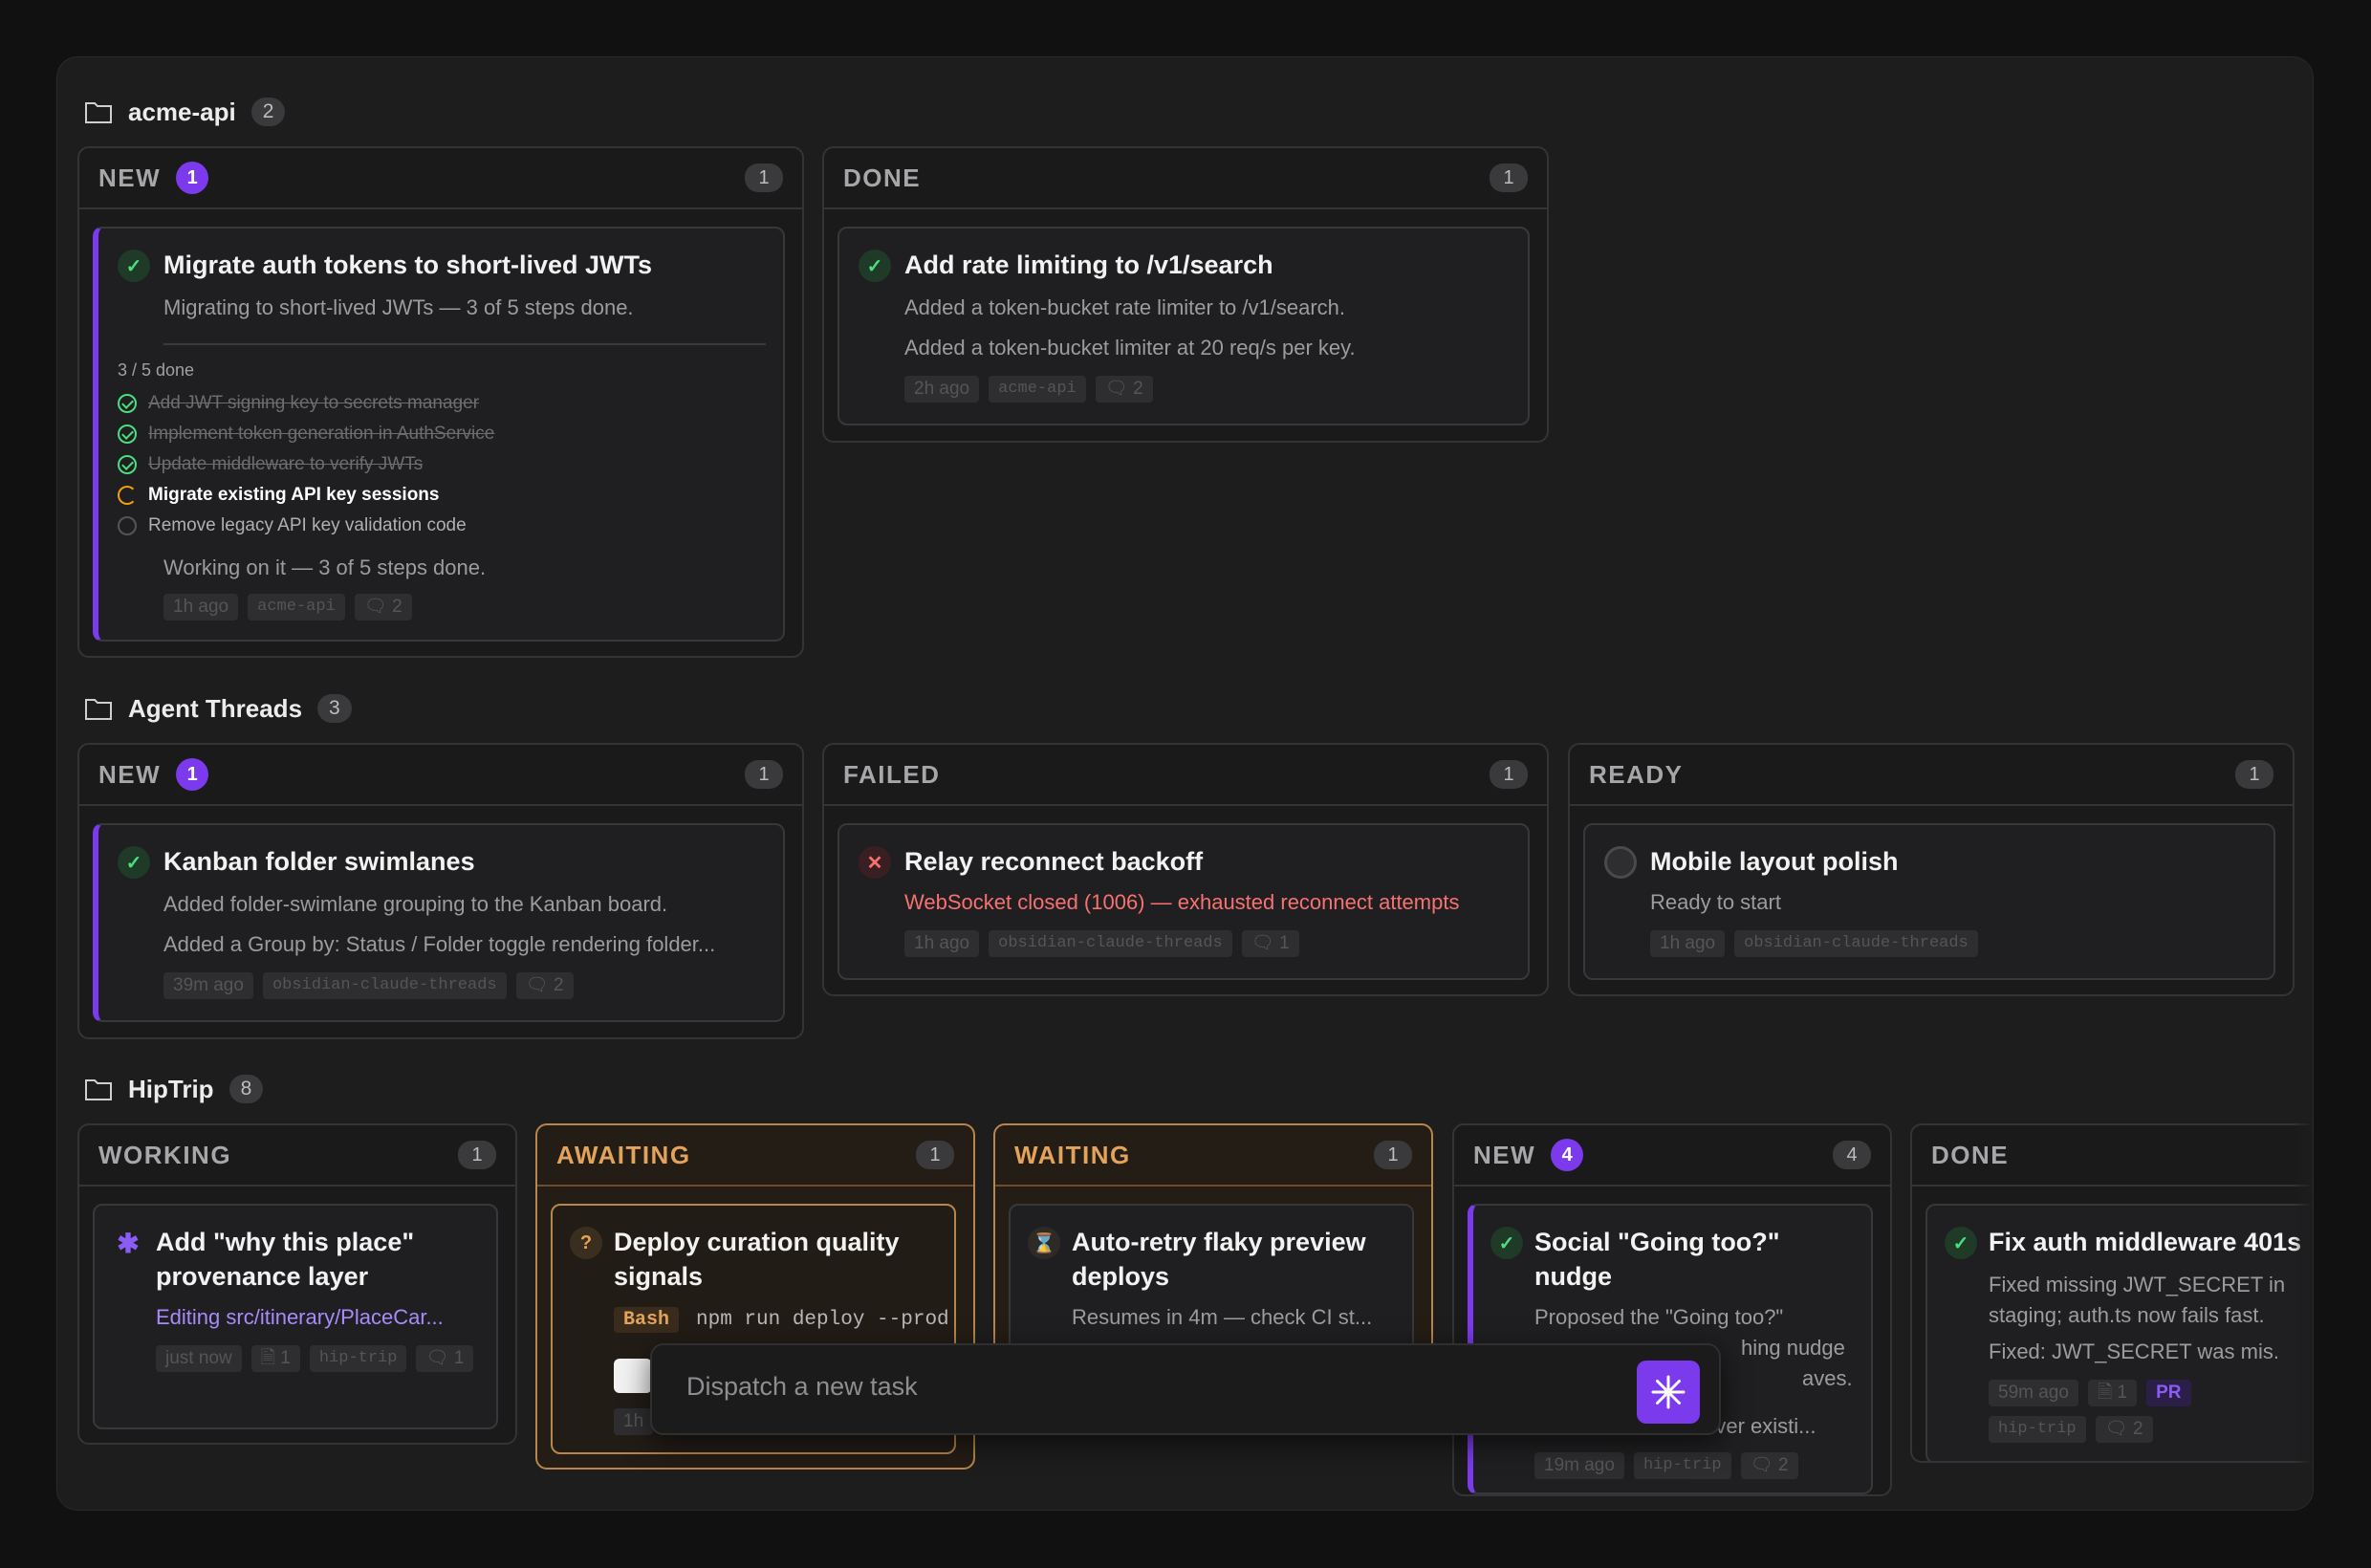  I want to click on card-tags: 1h ago obsidian-claude-threads, so click(1814, 943).